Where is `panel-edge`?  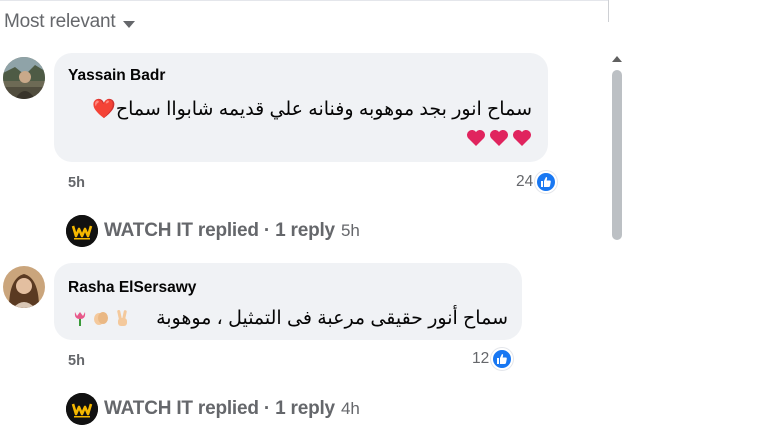
panel-edge is located at coordinates (608, 11).